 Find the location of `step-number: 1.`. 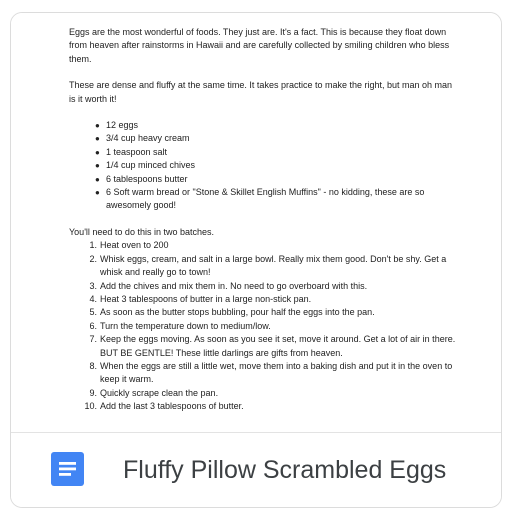

step-number: 1. is located at coordinates (93, 245).